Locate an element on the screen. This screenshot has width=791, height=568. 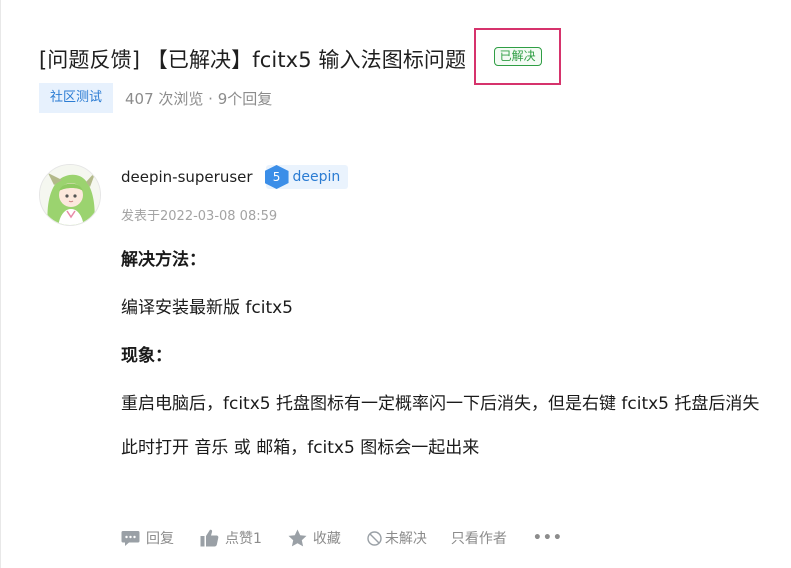
more-icon: ••• is located at coordinates (547, 538).